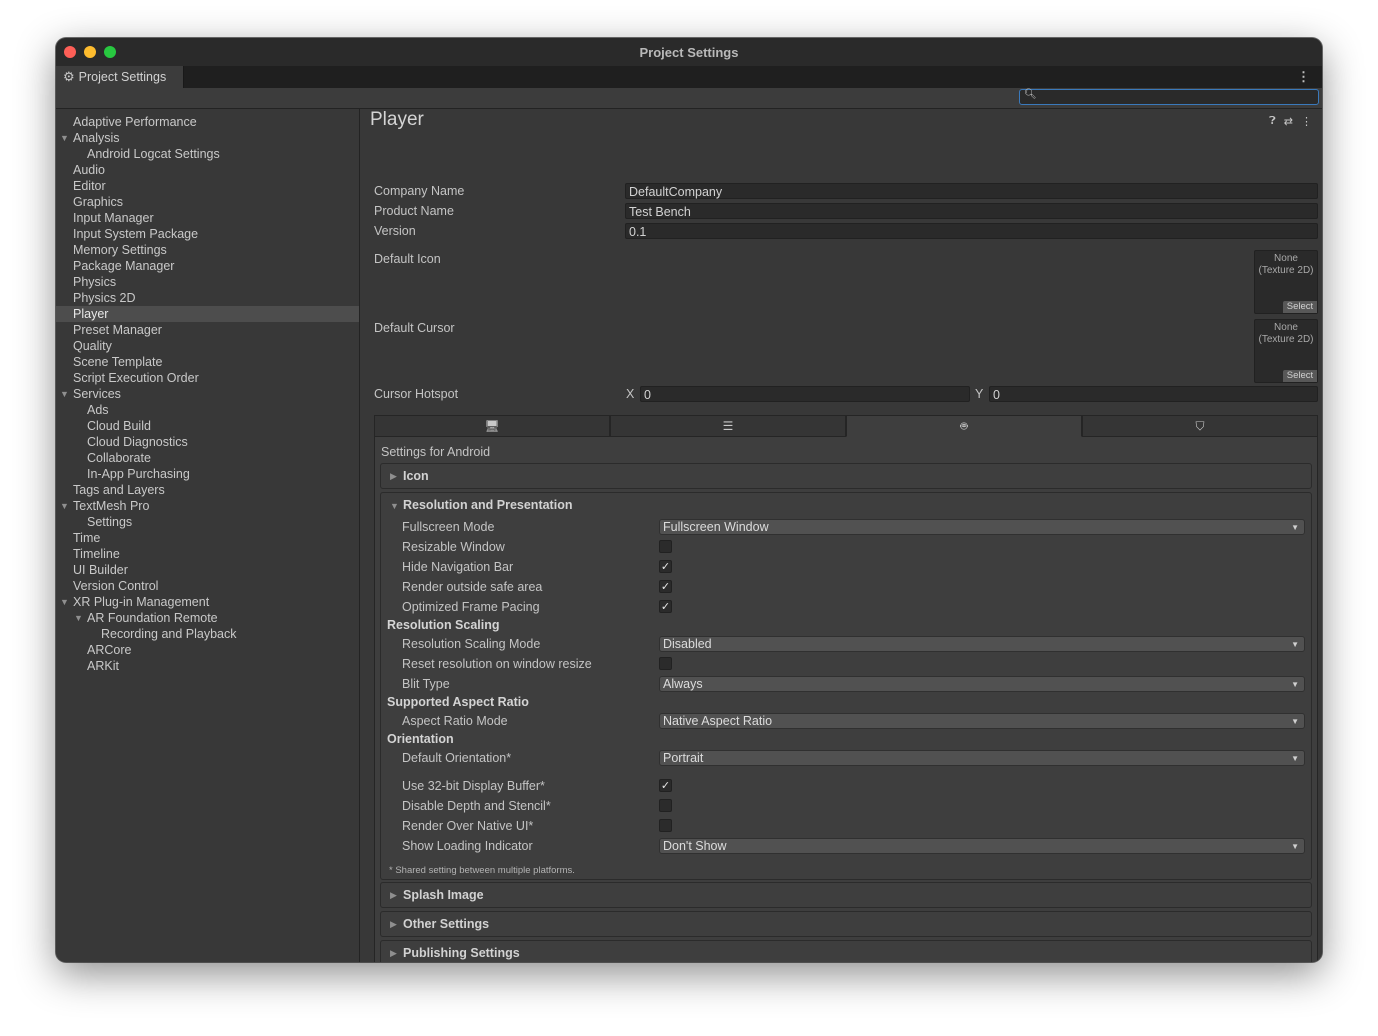 Image resolution: width=1378 pixels, height=1036 pixels. I want to click on more-options-icon: ⋮, so click(1306, 121).